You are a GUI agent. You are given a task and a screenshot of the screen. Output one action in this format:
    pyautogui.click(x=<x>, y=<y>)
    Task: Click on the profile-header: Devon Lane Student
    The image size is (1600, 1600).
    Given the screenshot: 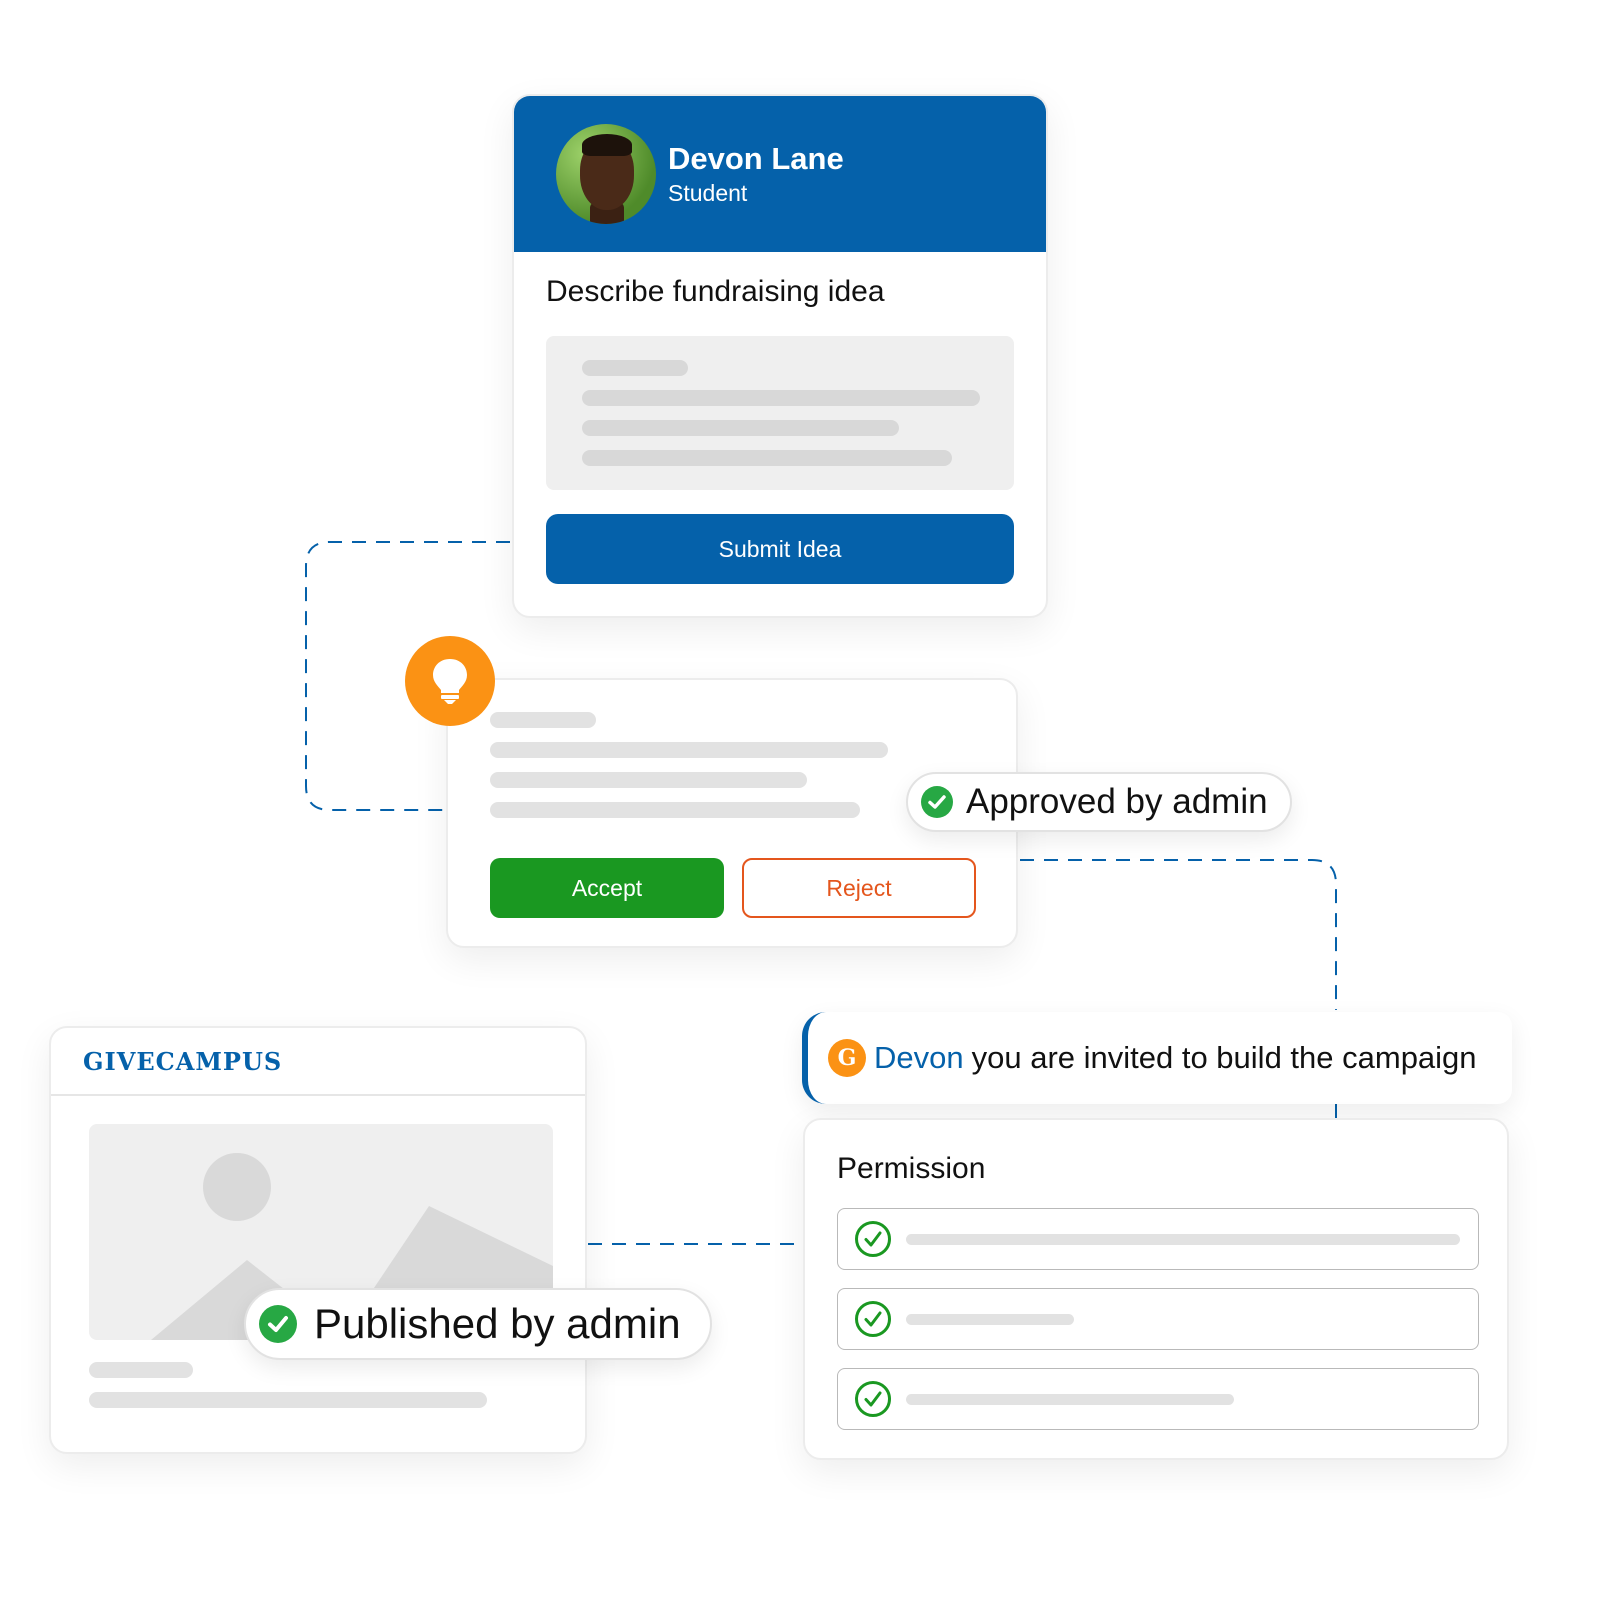 What is the action you would take?
    pyautogui.click(x=780, y=174)
    